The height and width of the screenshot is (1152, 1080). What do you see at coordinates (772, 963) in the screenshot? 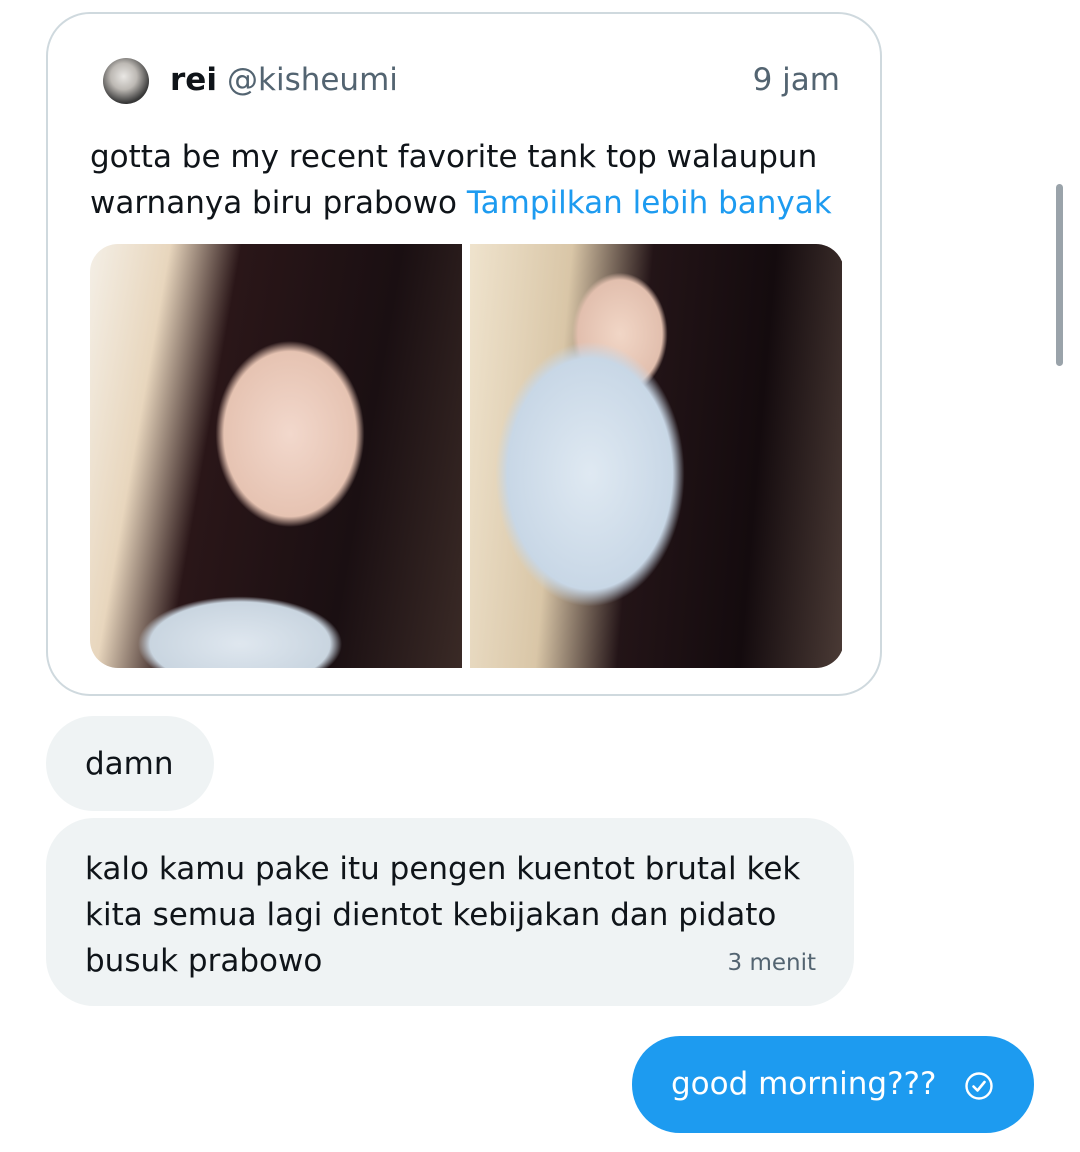
I see `message-timestamp: 3 menit` at bounding box center [772, 963].